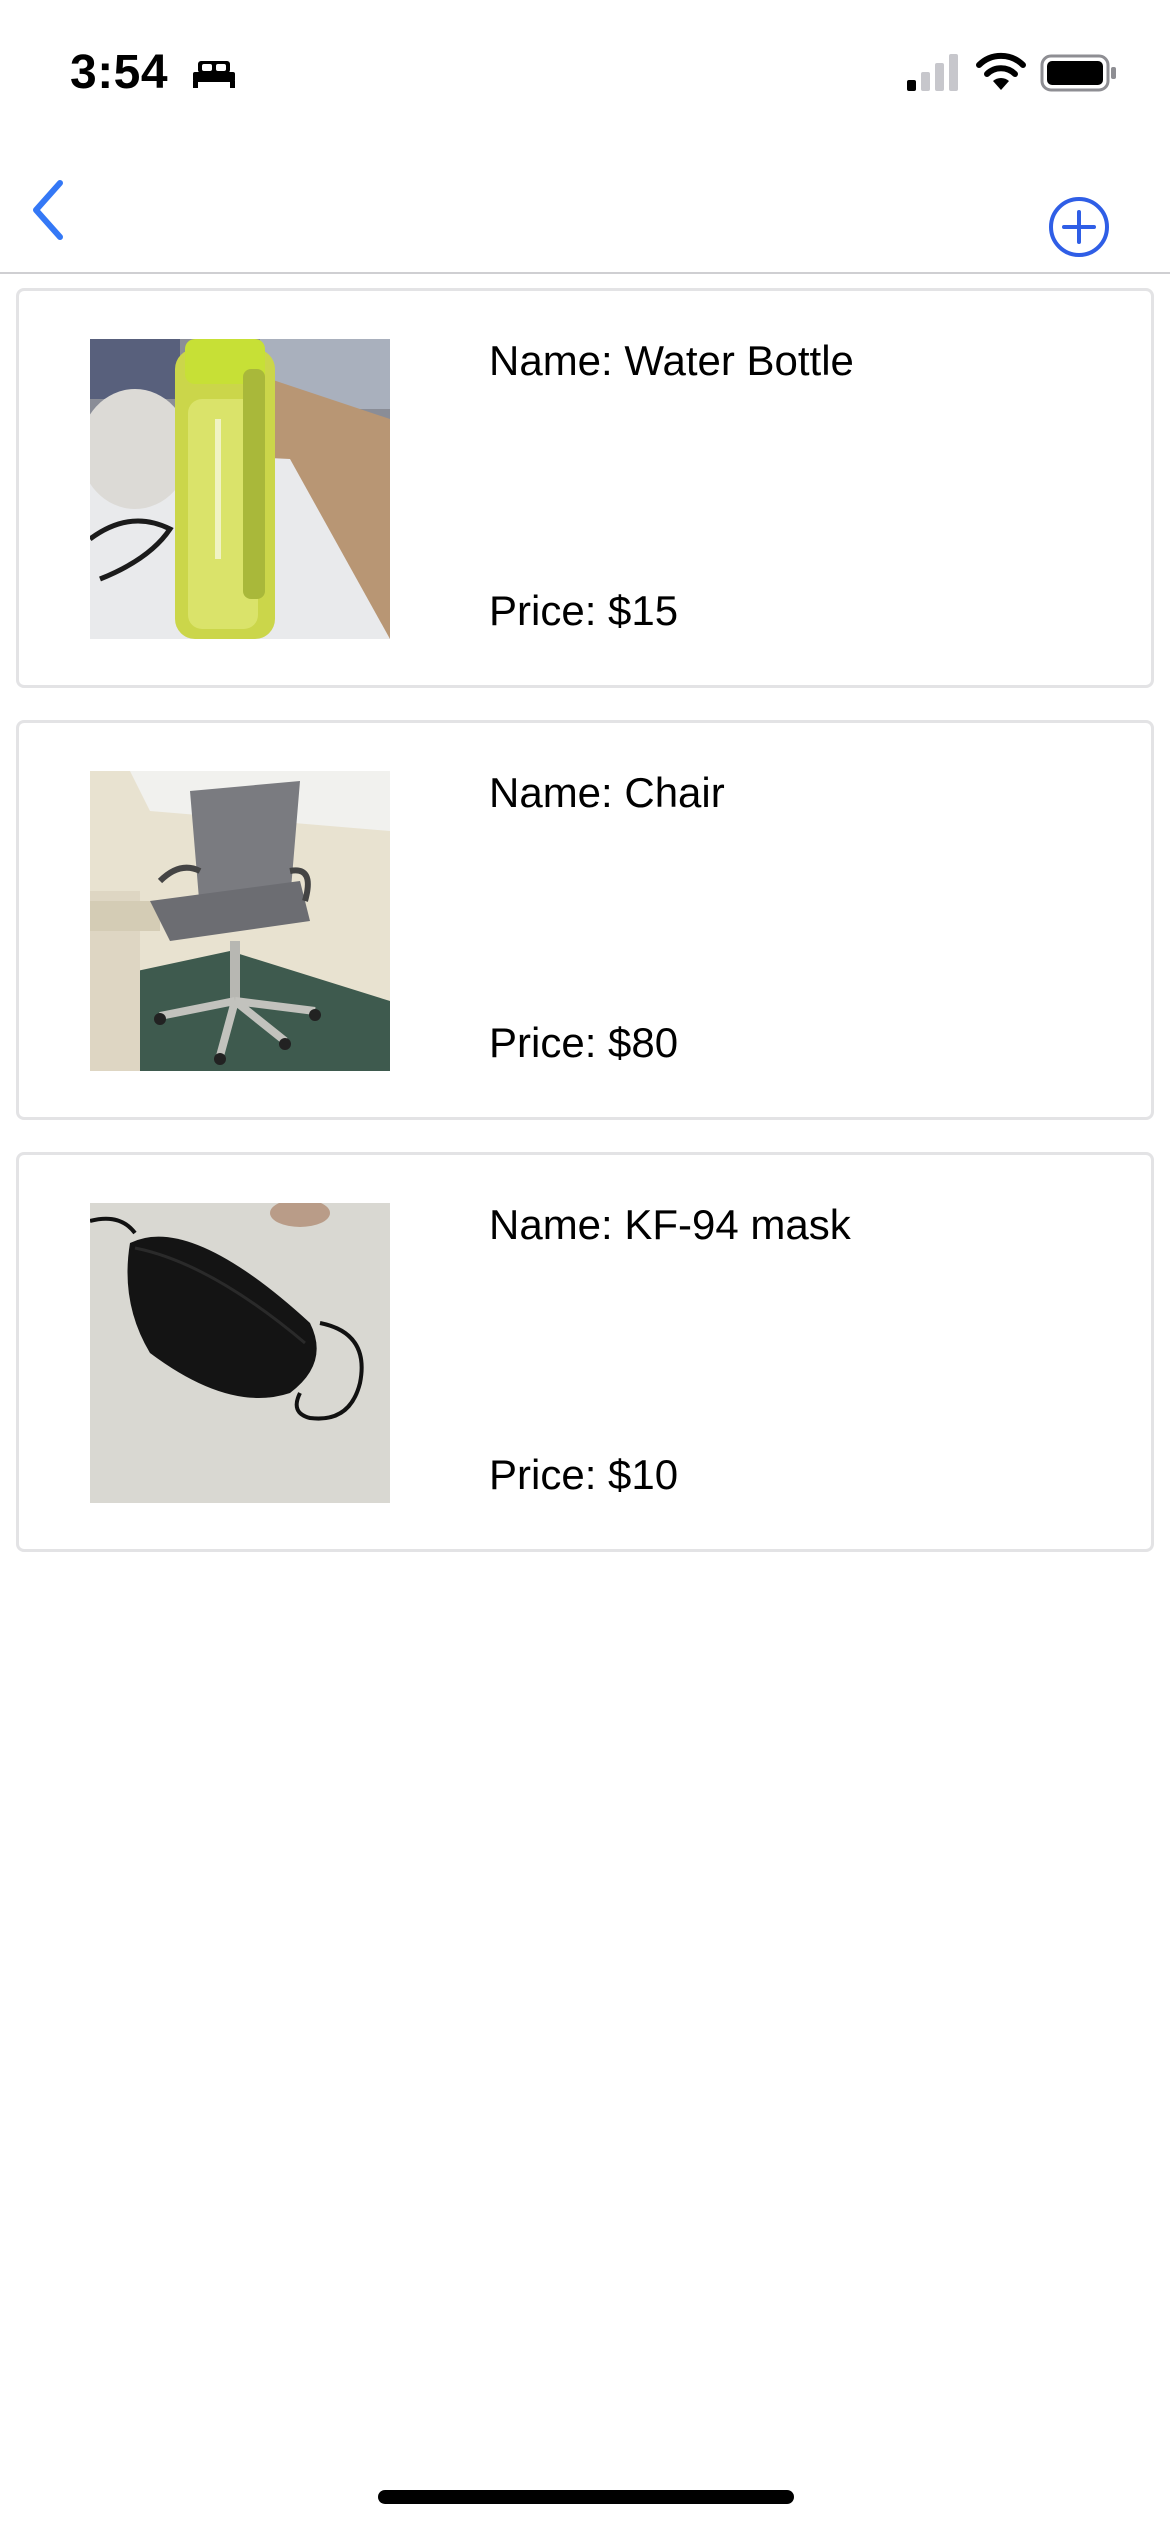  What do you see at coordinates (585, 212) in the screenshot?
I see `navigation-bar` at bounding box center [585, 212].